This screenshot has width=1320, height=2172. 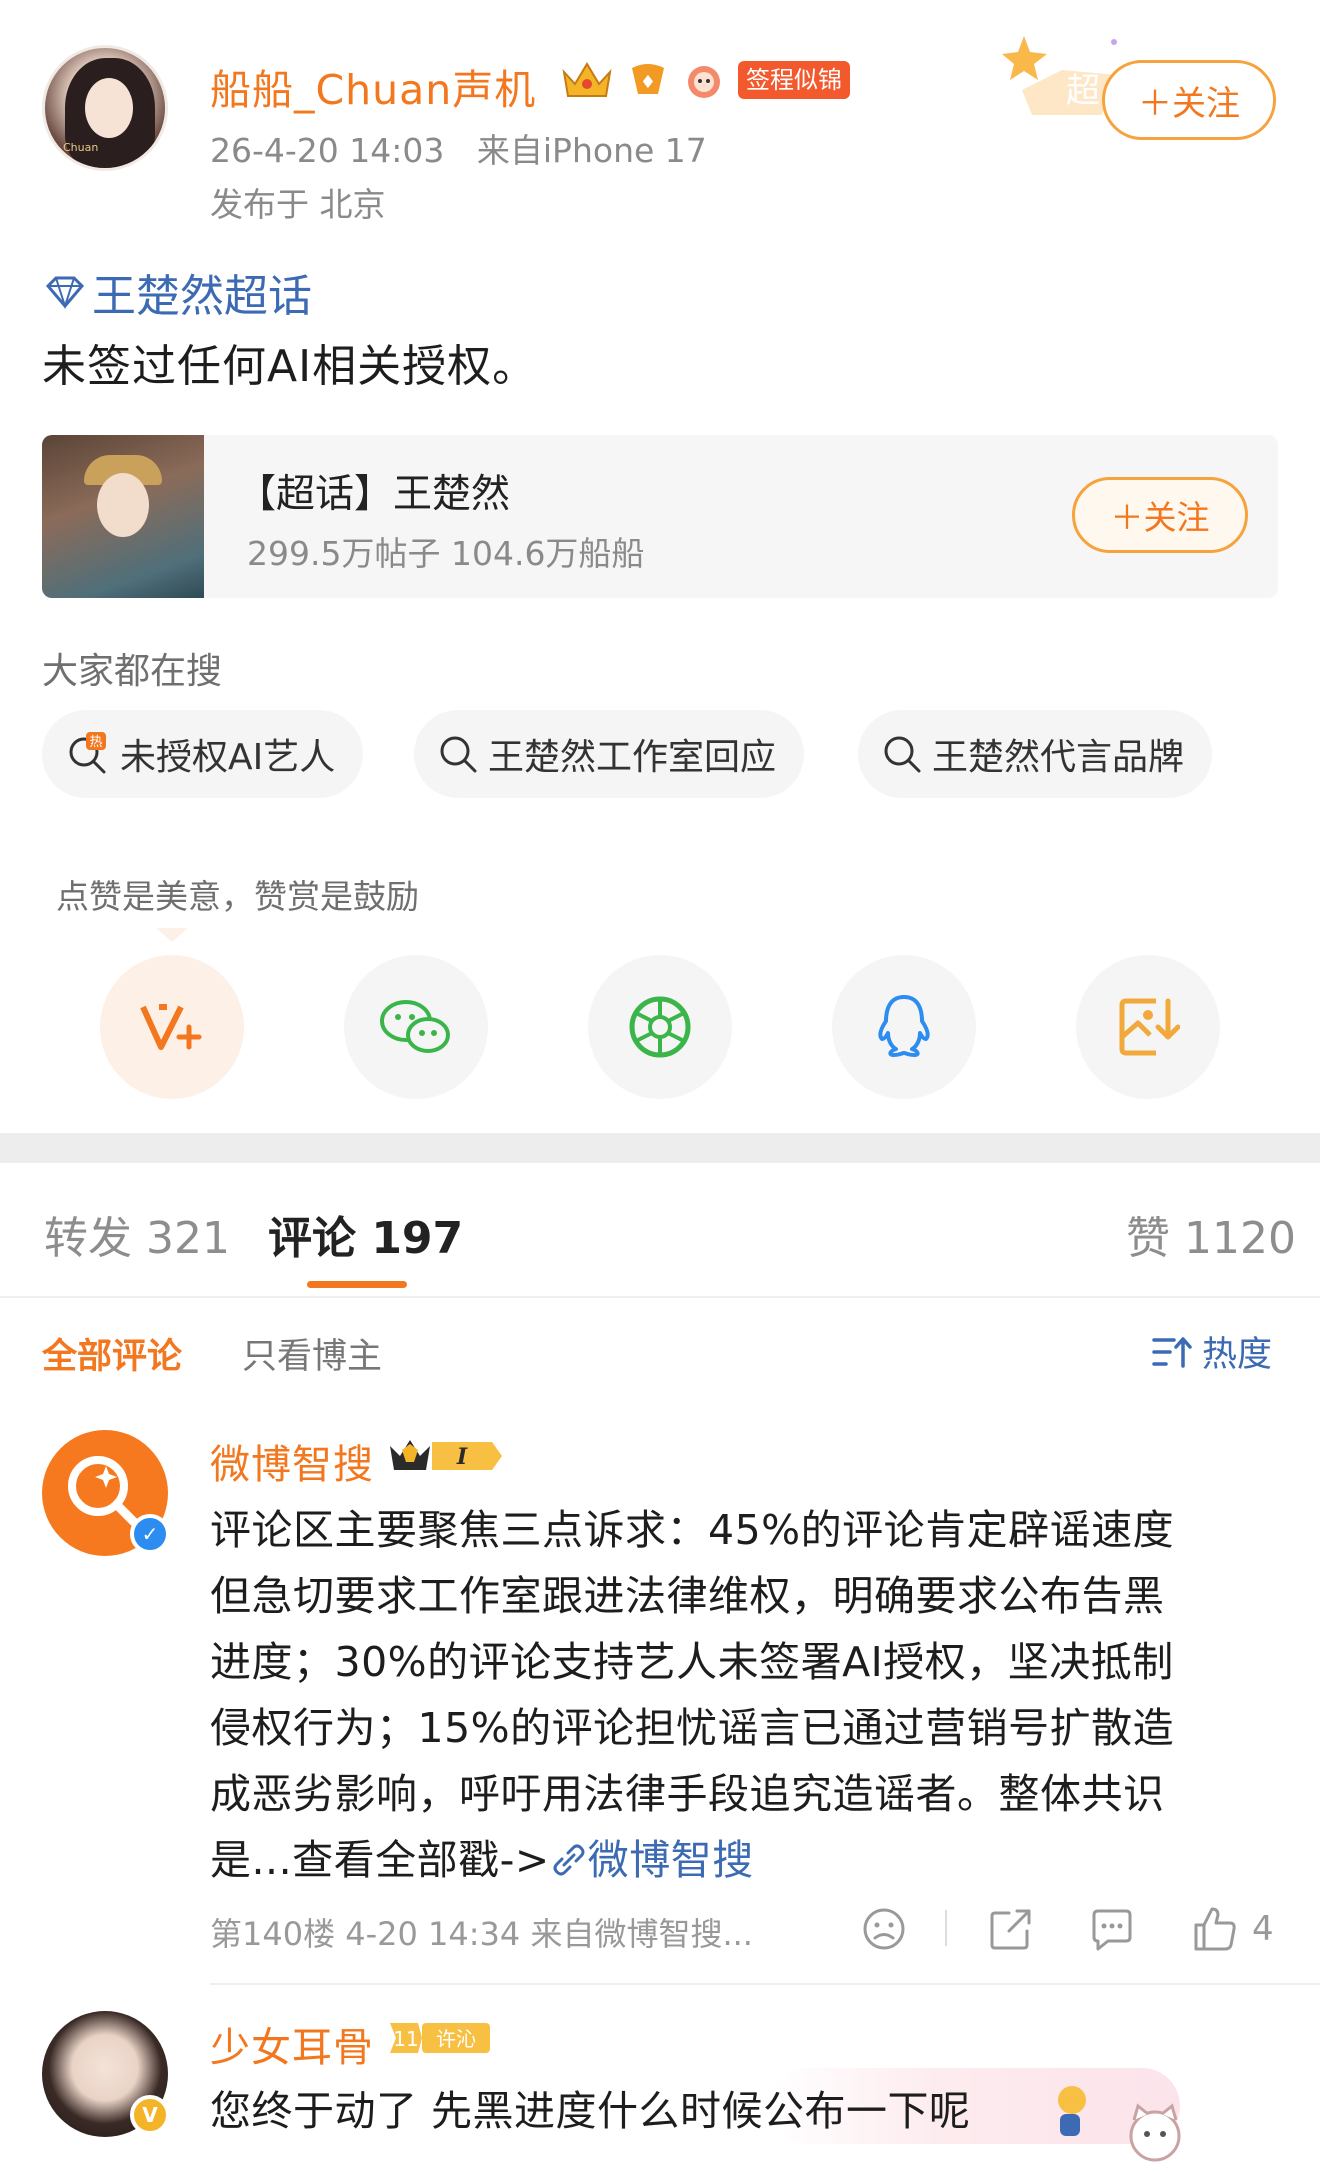 What do you see at coordinates (1211, 1234) in the screenshot?
I see `tab-like: 赞 1120` at bounding box center [1211, 1234].